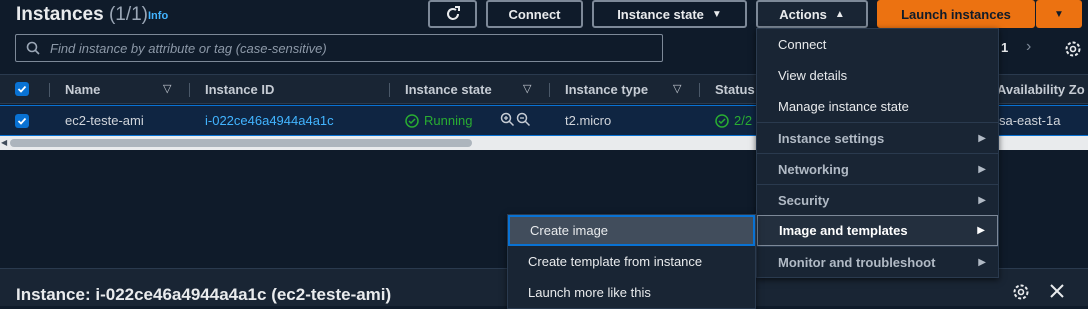 This screenshot has width=1088, height=309. I want to click on page-number: 1, so click(1004, 47).